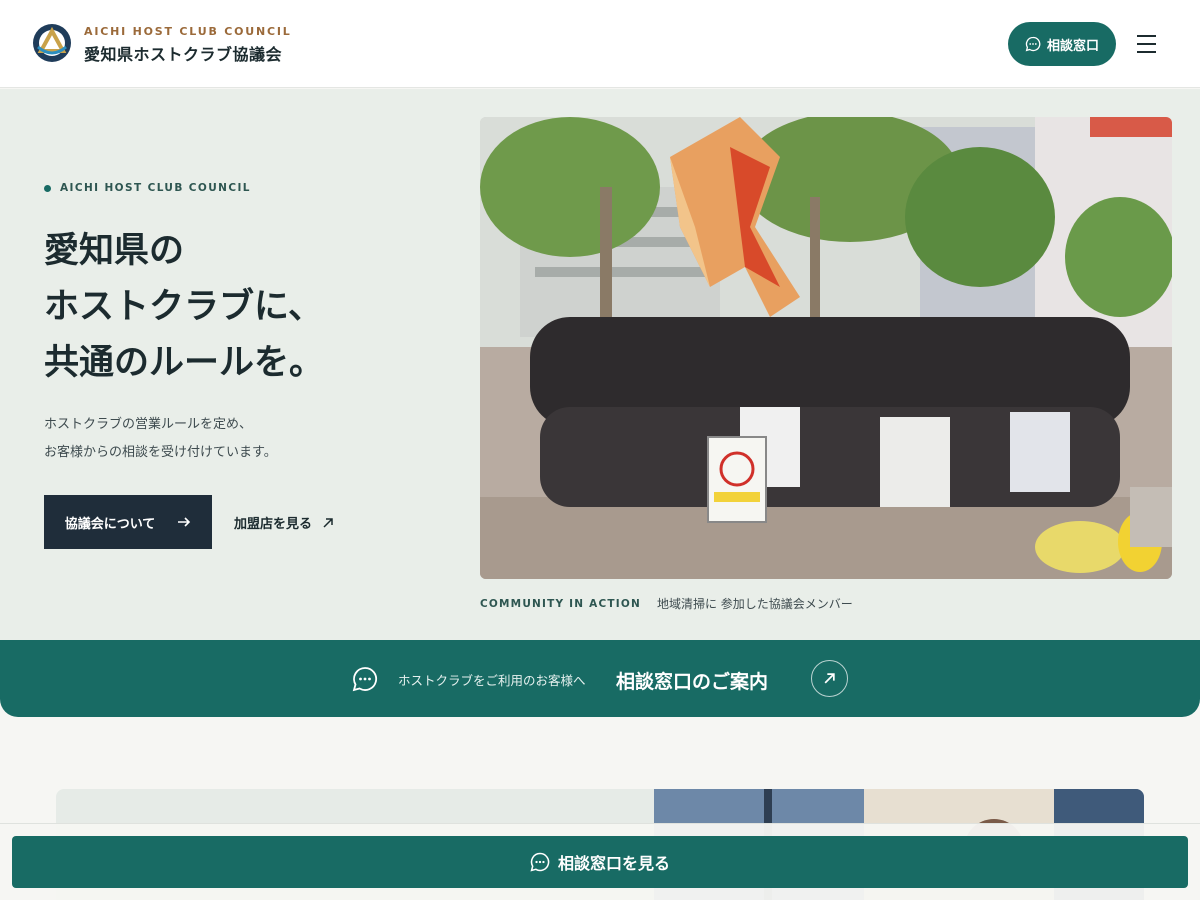  I want to click on caption-en: COMMUNITY IN ACTION, so click(560, 603).